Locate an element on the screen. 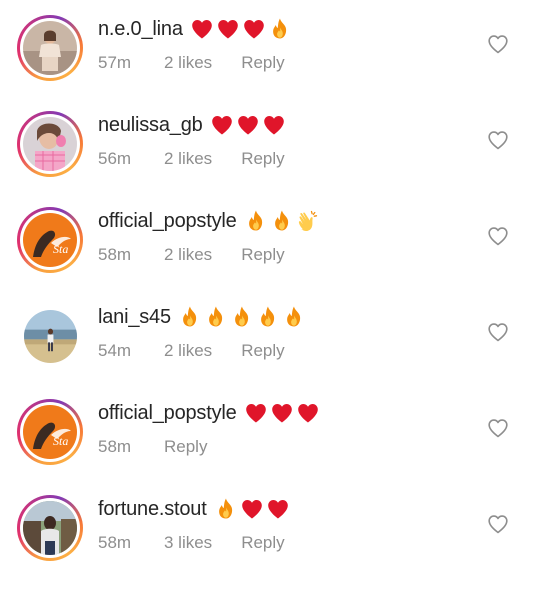 The width and height of the screenshot is (540, 589). comment-text: fortune.stout is located at coordinates (194, 509).